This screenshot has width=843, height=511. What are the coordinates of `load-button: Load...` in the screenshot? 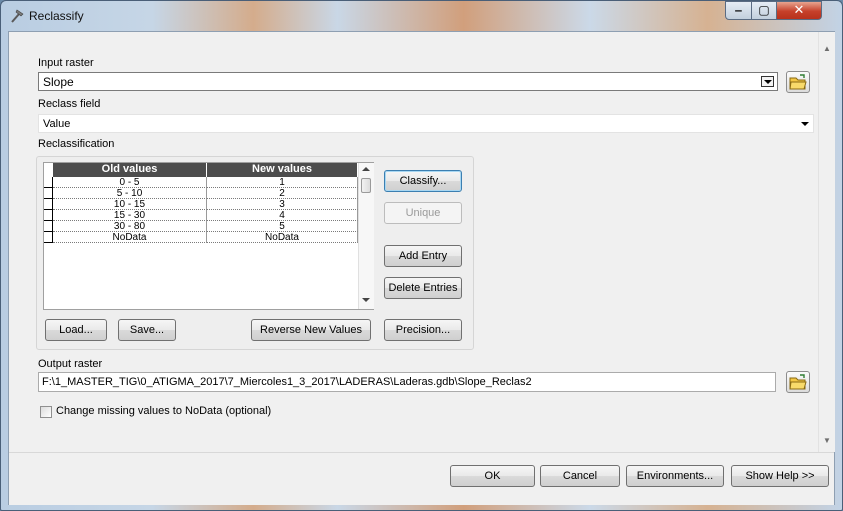 It's located at (76, 330).